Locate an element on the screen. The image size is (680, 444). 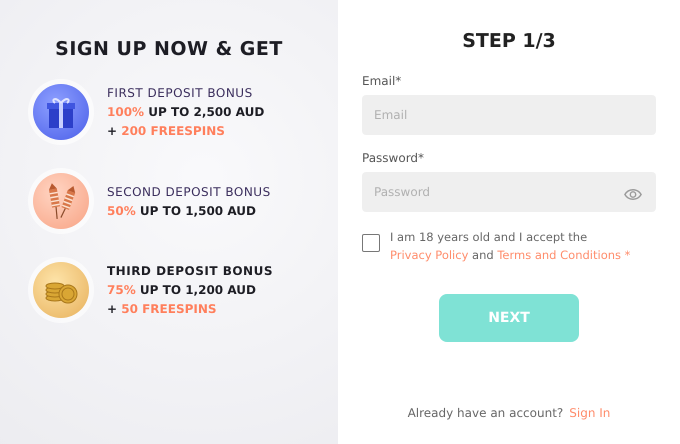
bonus-title: THIRD DEPOSIT BONUS is located at coordinates (190, 271).